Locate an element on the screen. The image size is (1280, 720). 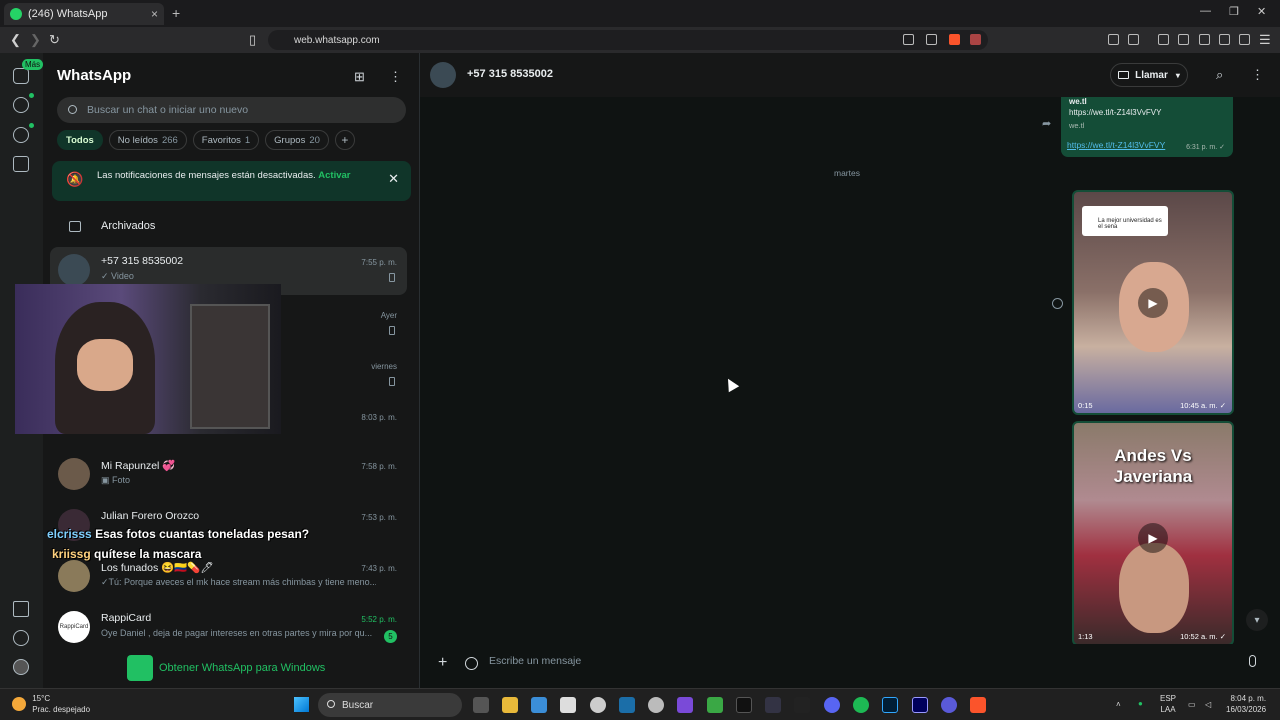
emoji-reaction-icon is located at coordinates (1057, 303).